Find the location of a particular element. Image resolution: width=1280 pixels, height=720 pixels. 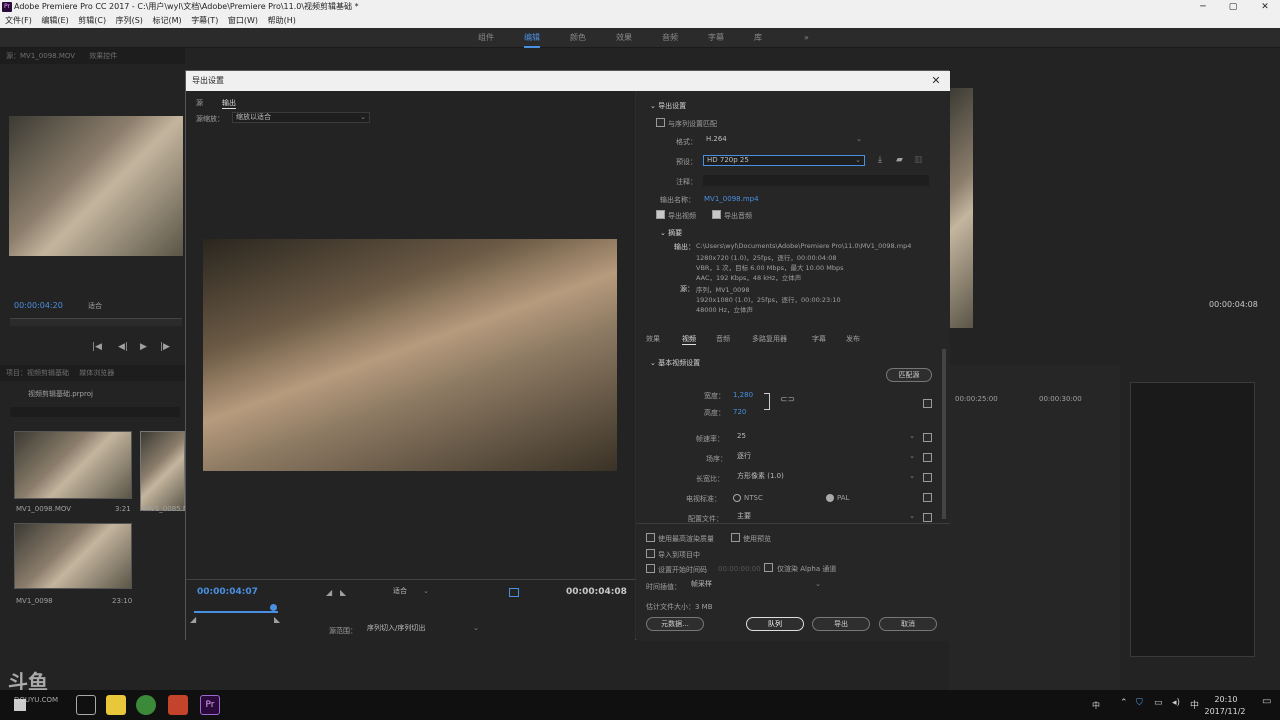

aspect-ratio-correction-icon is located at coordinates (514, 592).